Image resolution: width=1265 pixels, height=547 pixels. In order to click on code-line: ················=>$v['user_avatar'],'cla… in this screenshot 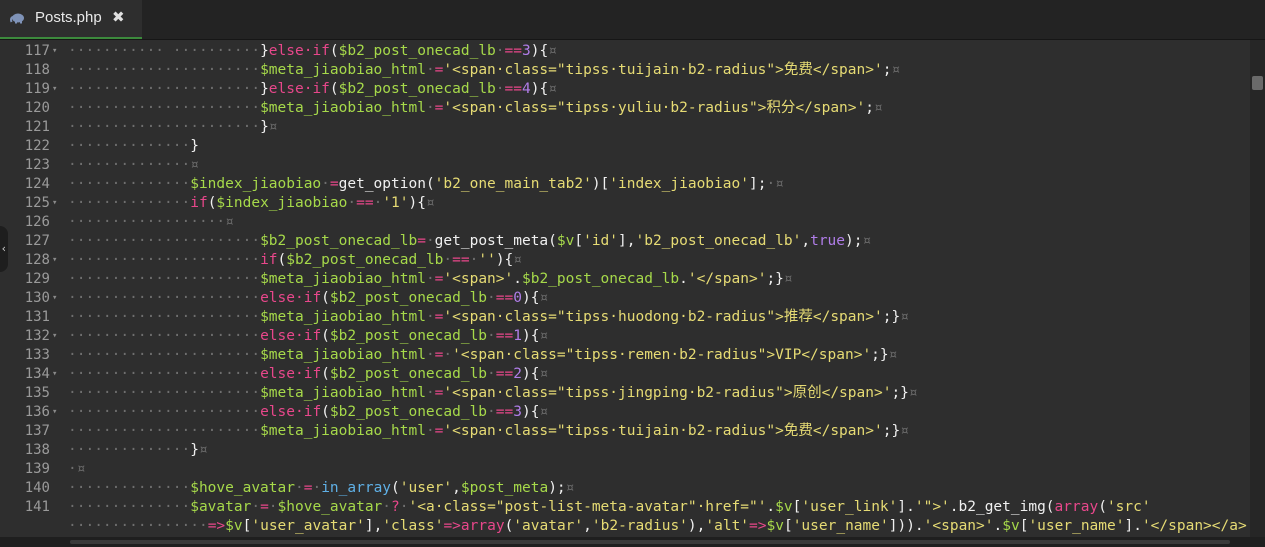, I will do `click(659, 526)`.